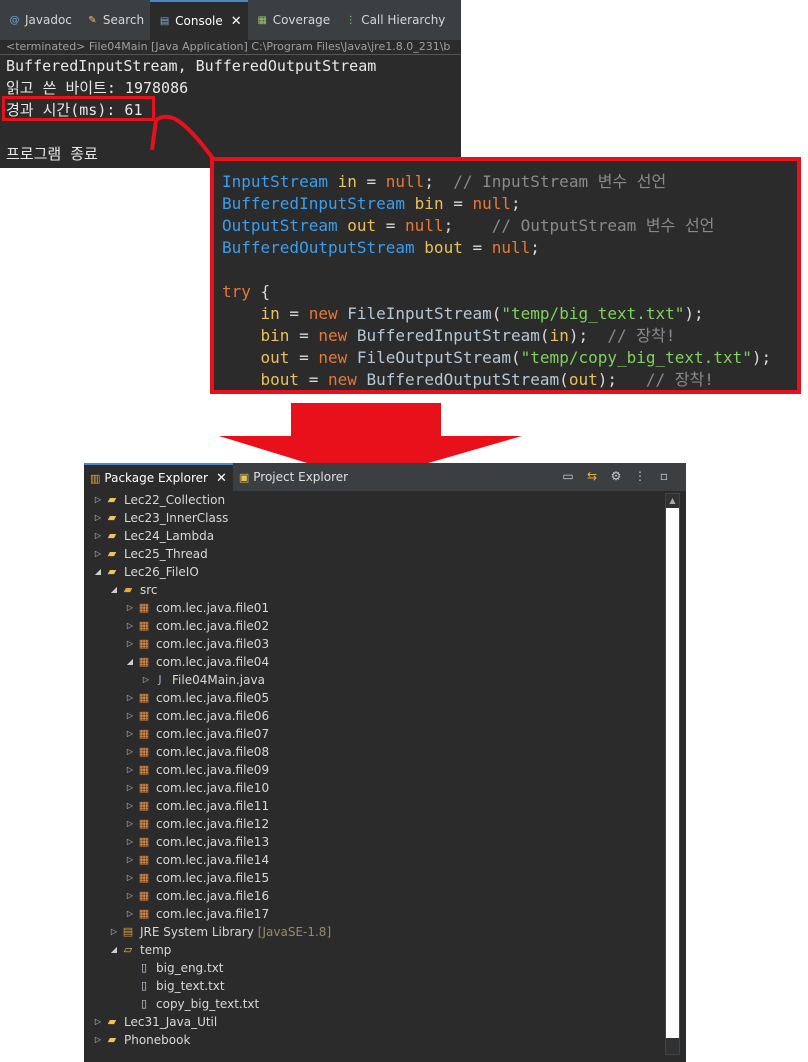 The image size is (808, 1062). What do you see at coordinates (39, 20) in the screenshot?
I see `tab-javadoc: @ Javadoc` at bounding box center [39, 20].